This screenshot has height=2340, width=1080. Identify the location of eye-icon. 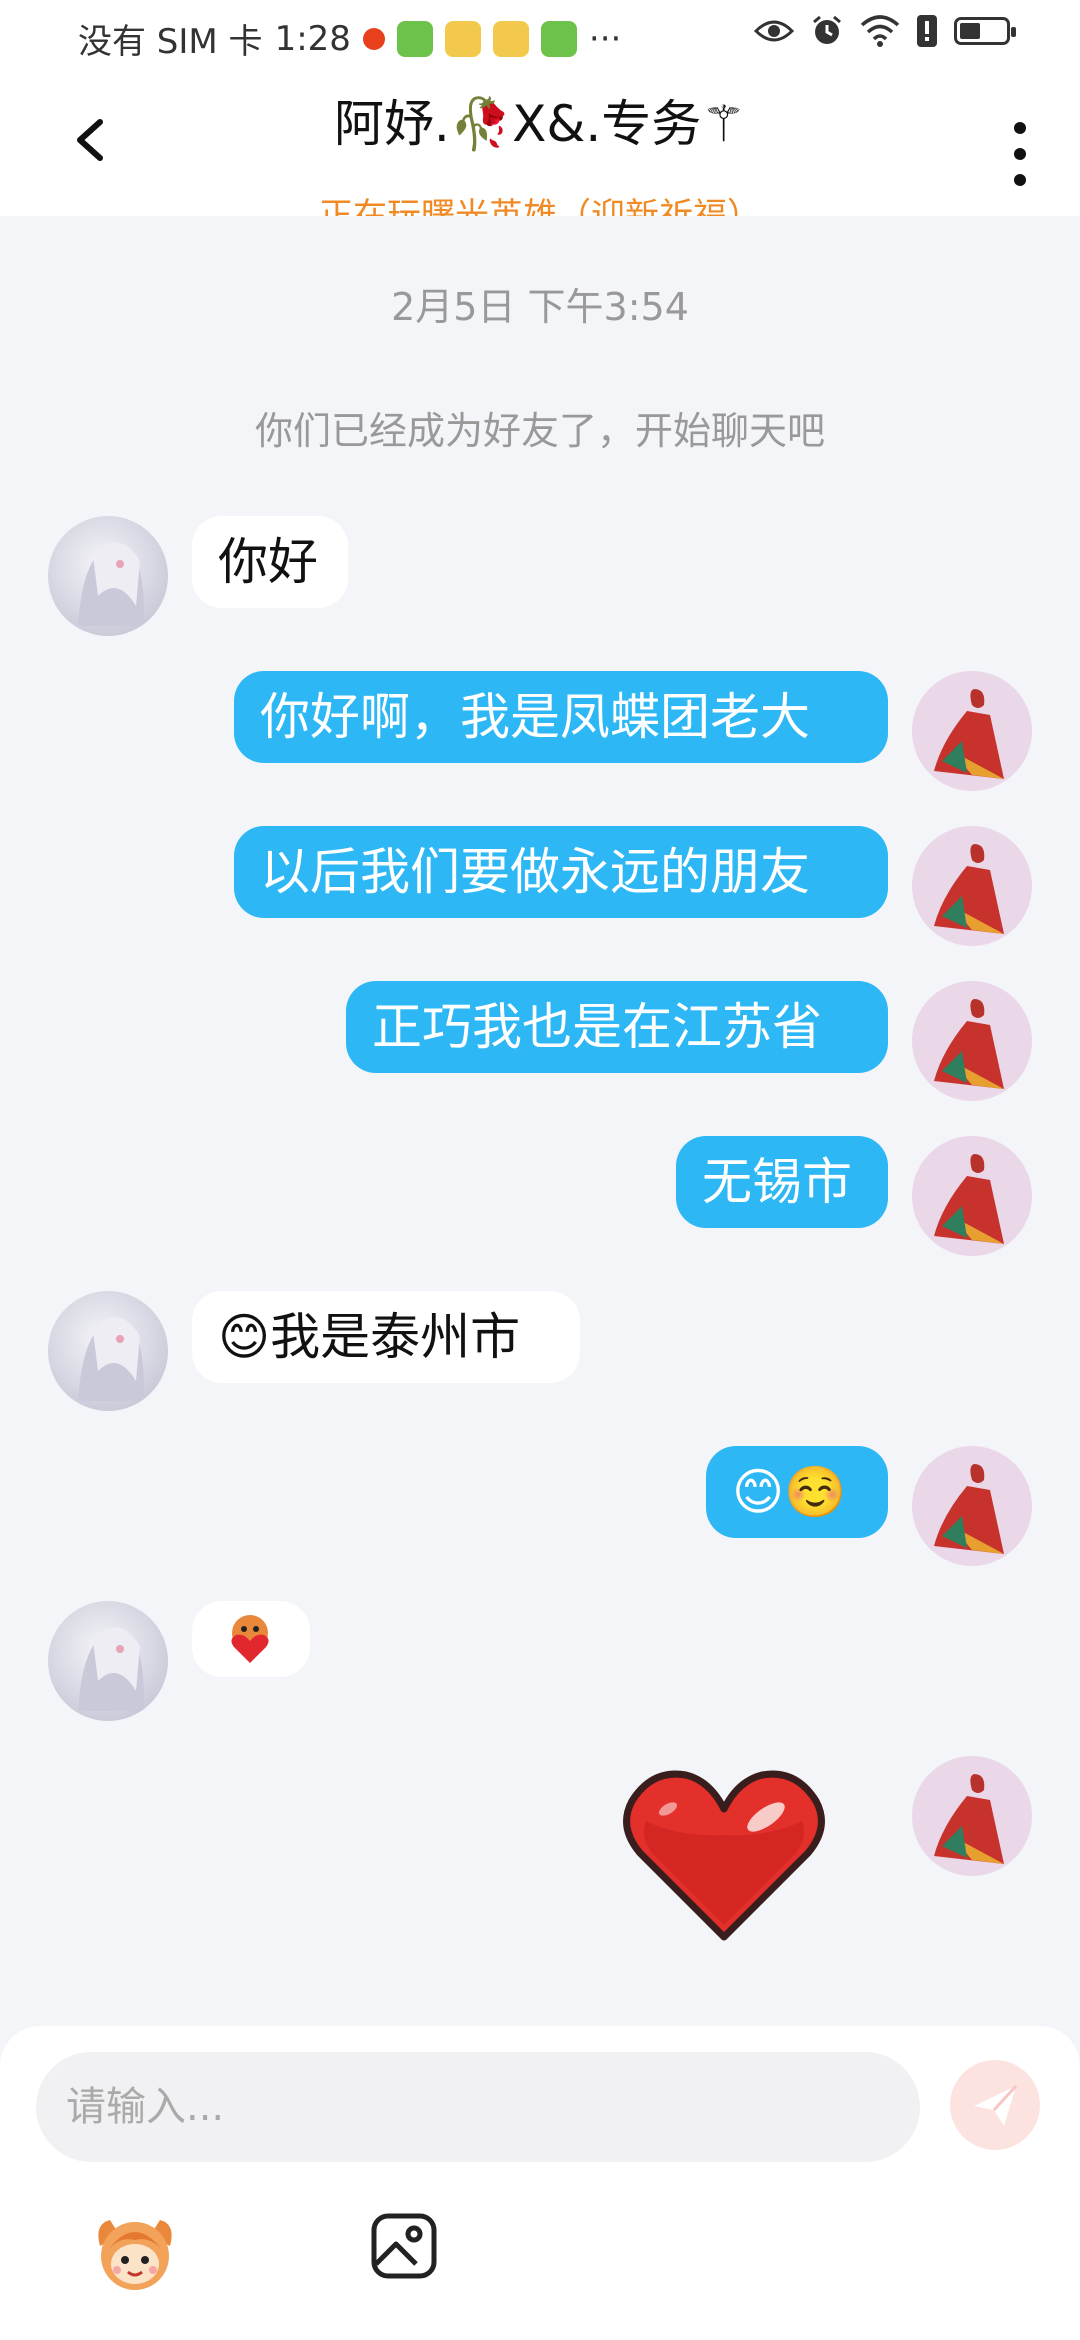
(774, 31).